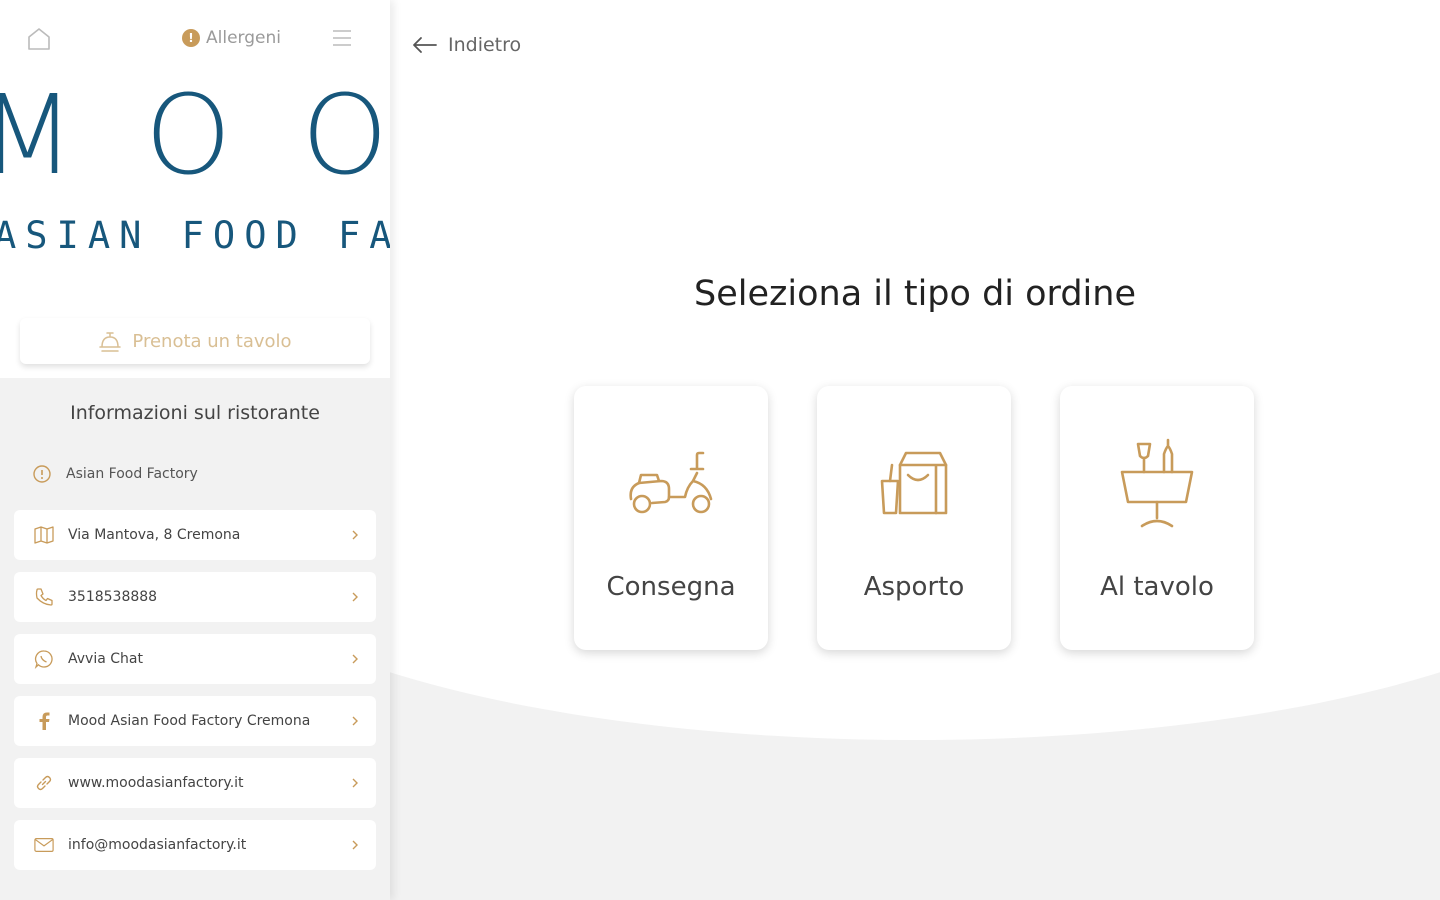 The width and height of the screenshot is (1440, 900). Describe the element at coordinates (195, 597) in the screenshot. I see `info-item-phone: 3518538888` at that location.